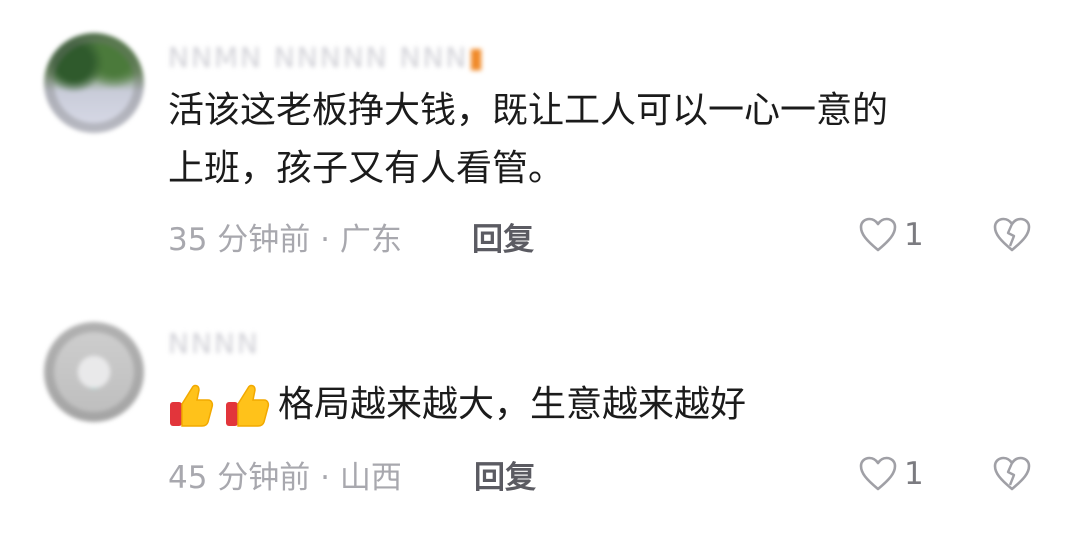  I want to click on username: ΝΝΜΝ ΝΝΝΝΝ ΝΝΝ▮, so click(327, 58).